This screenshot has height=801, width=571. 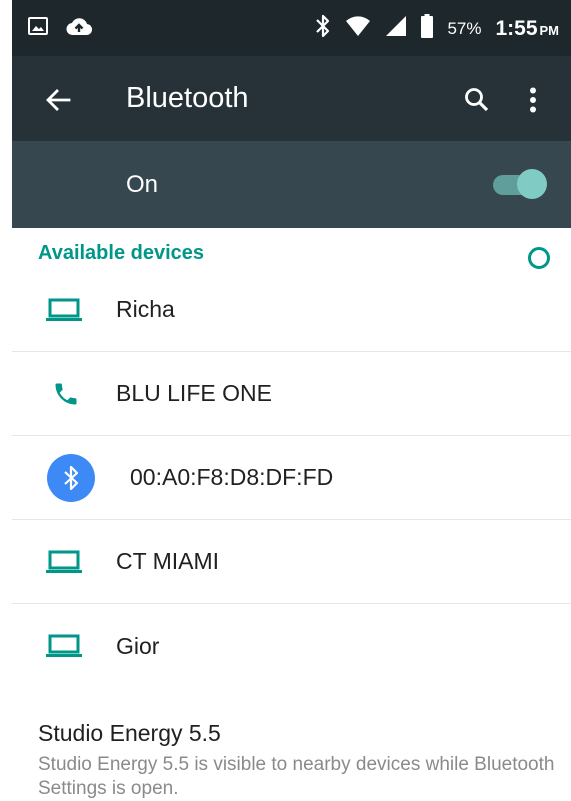 I want to click on search-icon, so click(x=477, y=100).